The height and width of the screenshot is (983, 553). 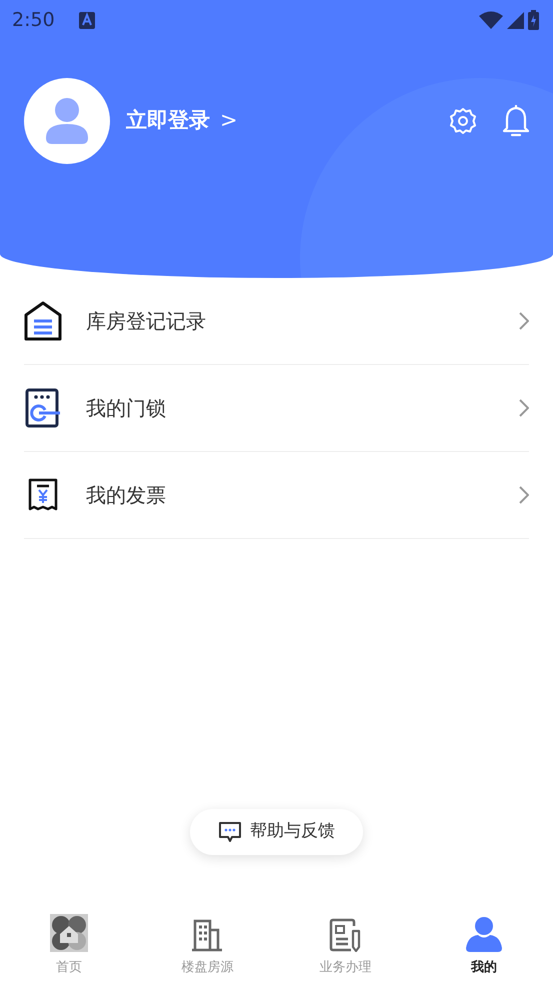 I want to click on building-icon, so click(x=207, y=935).